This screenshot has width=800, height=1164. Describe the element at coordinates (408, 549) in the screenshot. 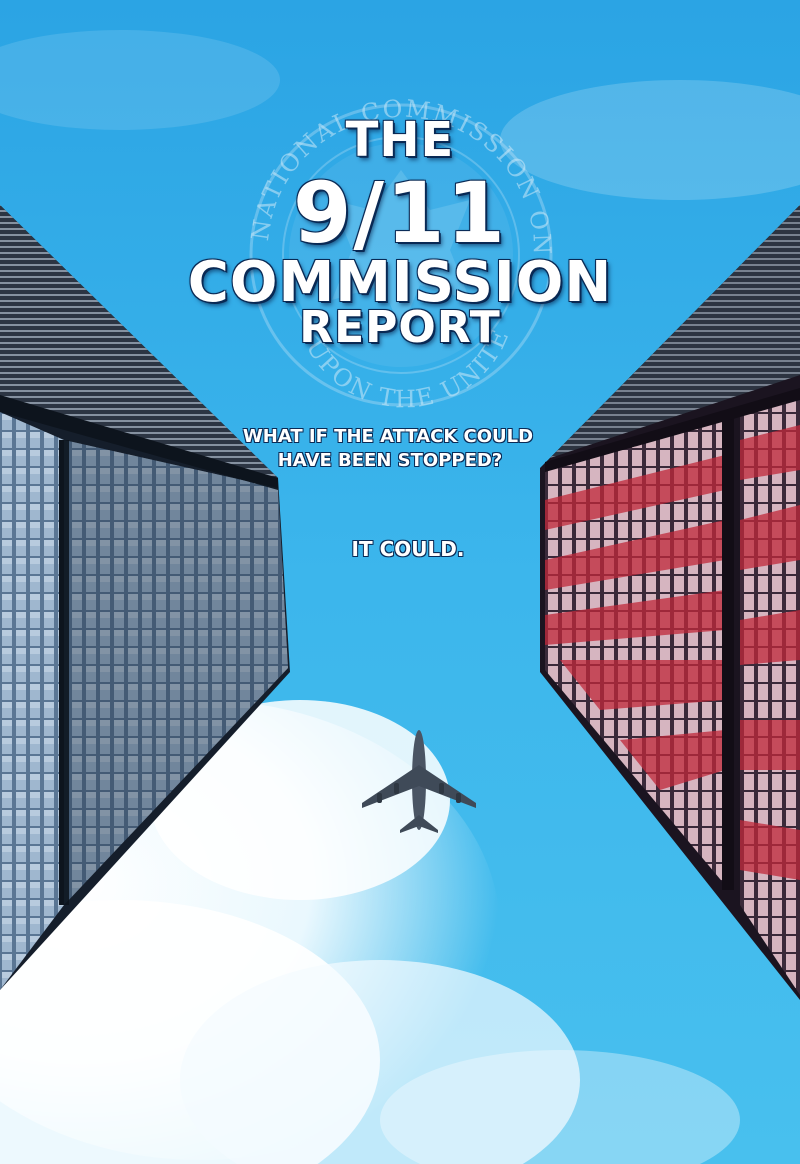

I see `tagline-answer: IT COULD.` at that location.